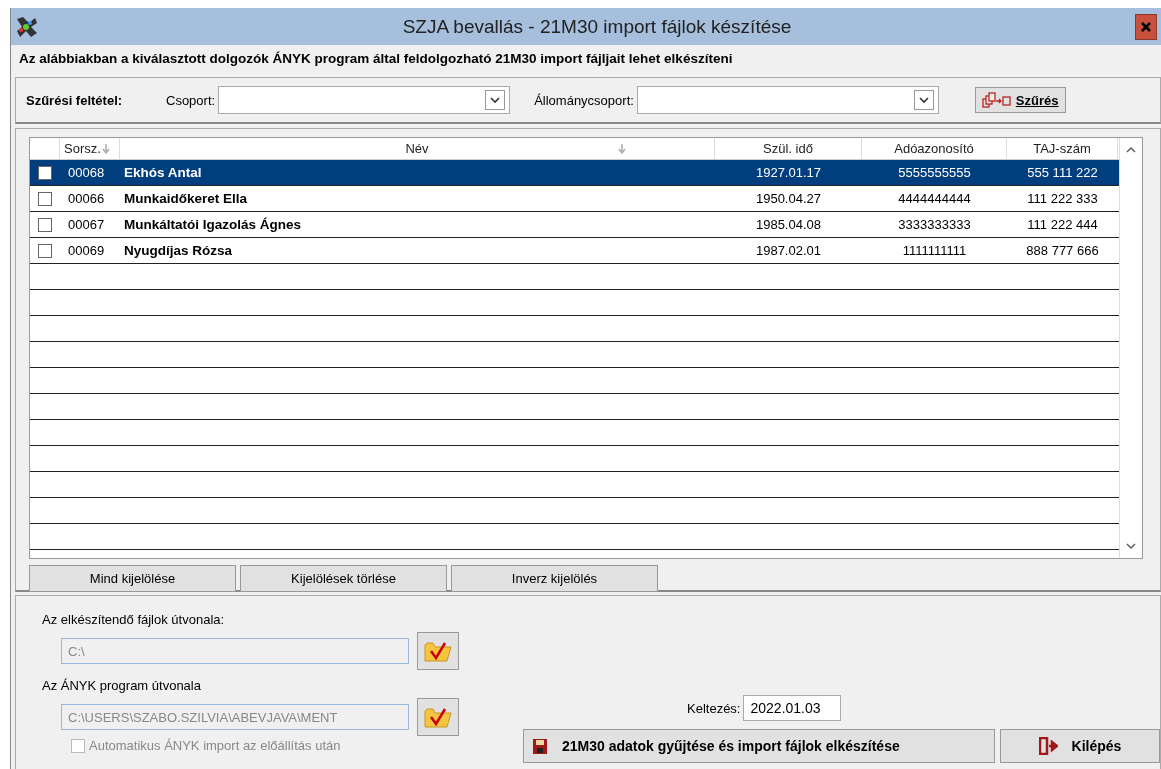 This screenshot has width=1161, height=769. What do you see at coordinates (714, 708) in the screenshot?
I see `date-label: Keltezés:` at bounding box center [714, 708].